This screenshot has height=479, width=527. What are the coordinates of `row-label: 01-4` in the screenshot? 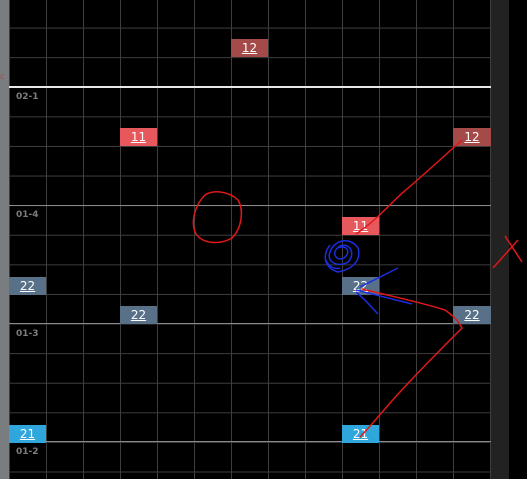 It's located at (27, 215).